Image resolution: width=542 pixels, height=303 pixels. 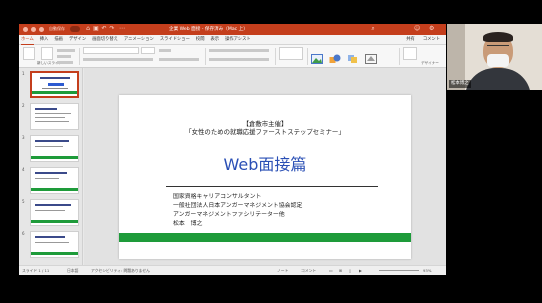 I want to click on tab-draw: 描画, so click(x=58, y=40).